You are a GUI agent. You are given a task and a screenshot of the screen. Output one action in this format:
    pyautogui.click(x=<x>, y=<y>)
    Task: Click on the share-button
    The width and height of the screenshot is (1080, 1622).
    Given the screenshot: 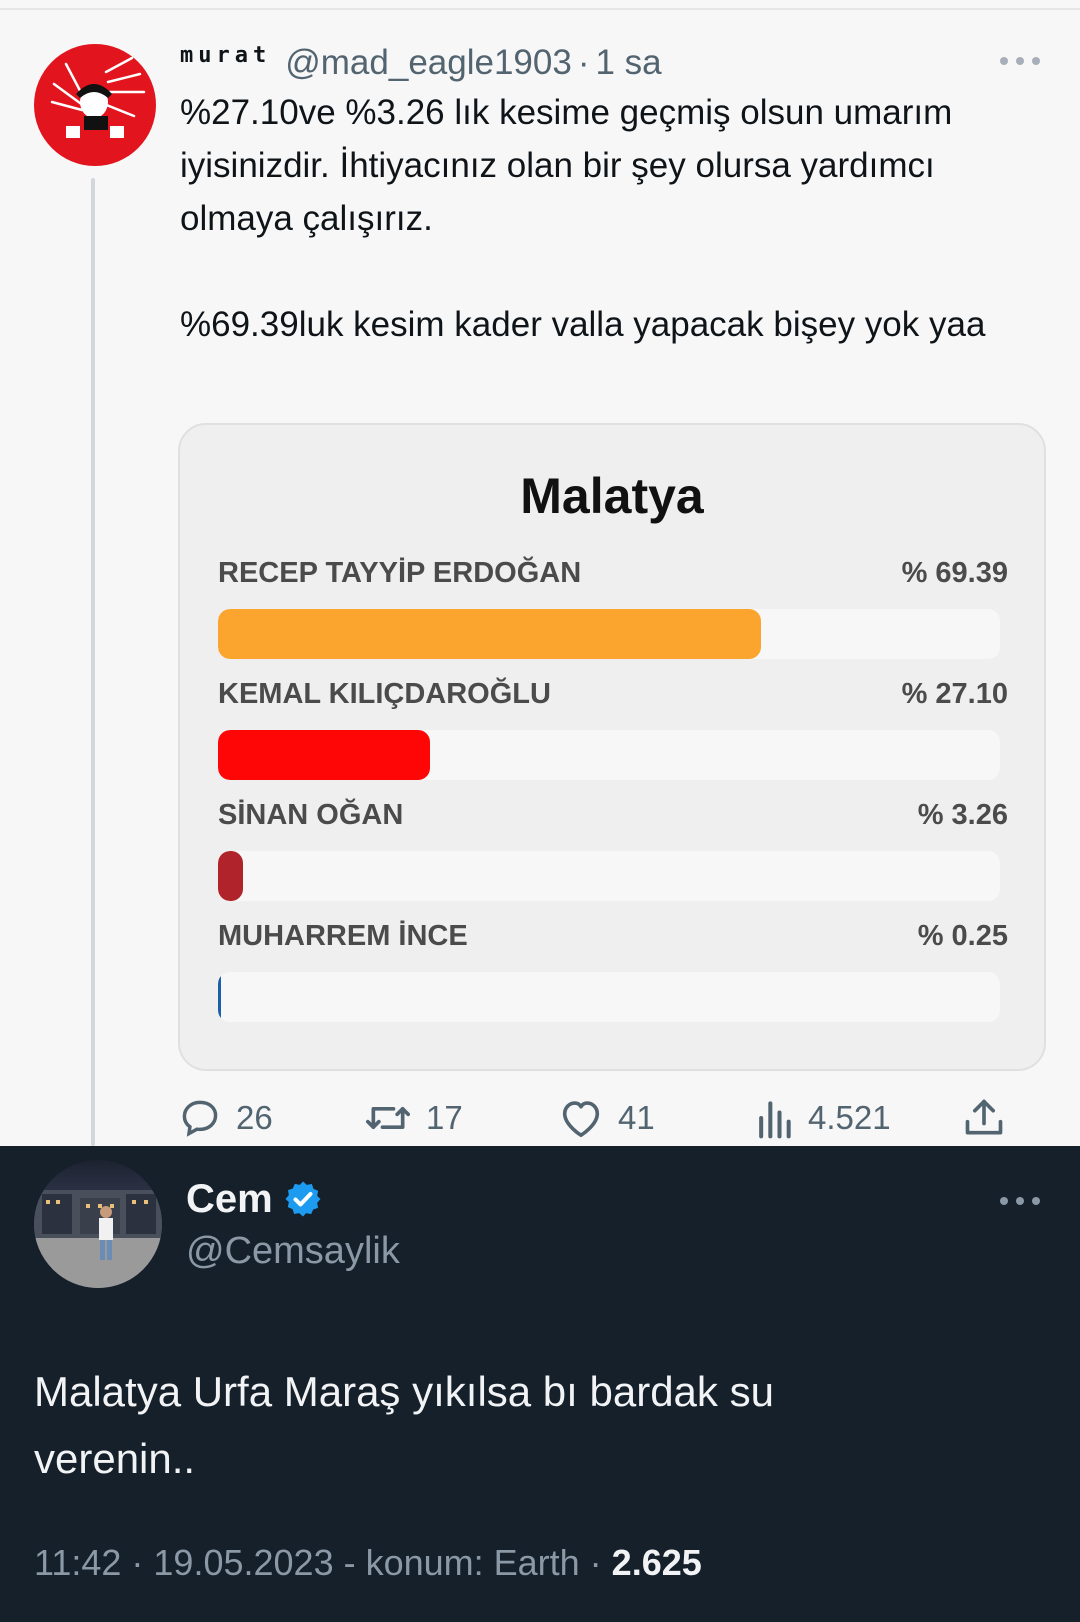 What is the action you would take?
    pyautogui.click(x=984, y=1118)
    